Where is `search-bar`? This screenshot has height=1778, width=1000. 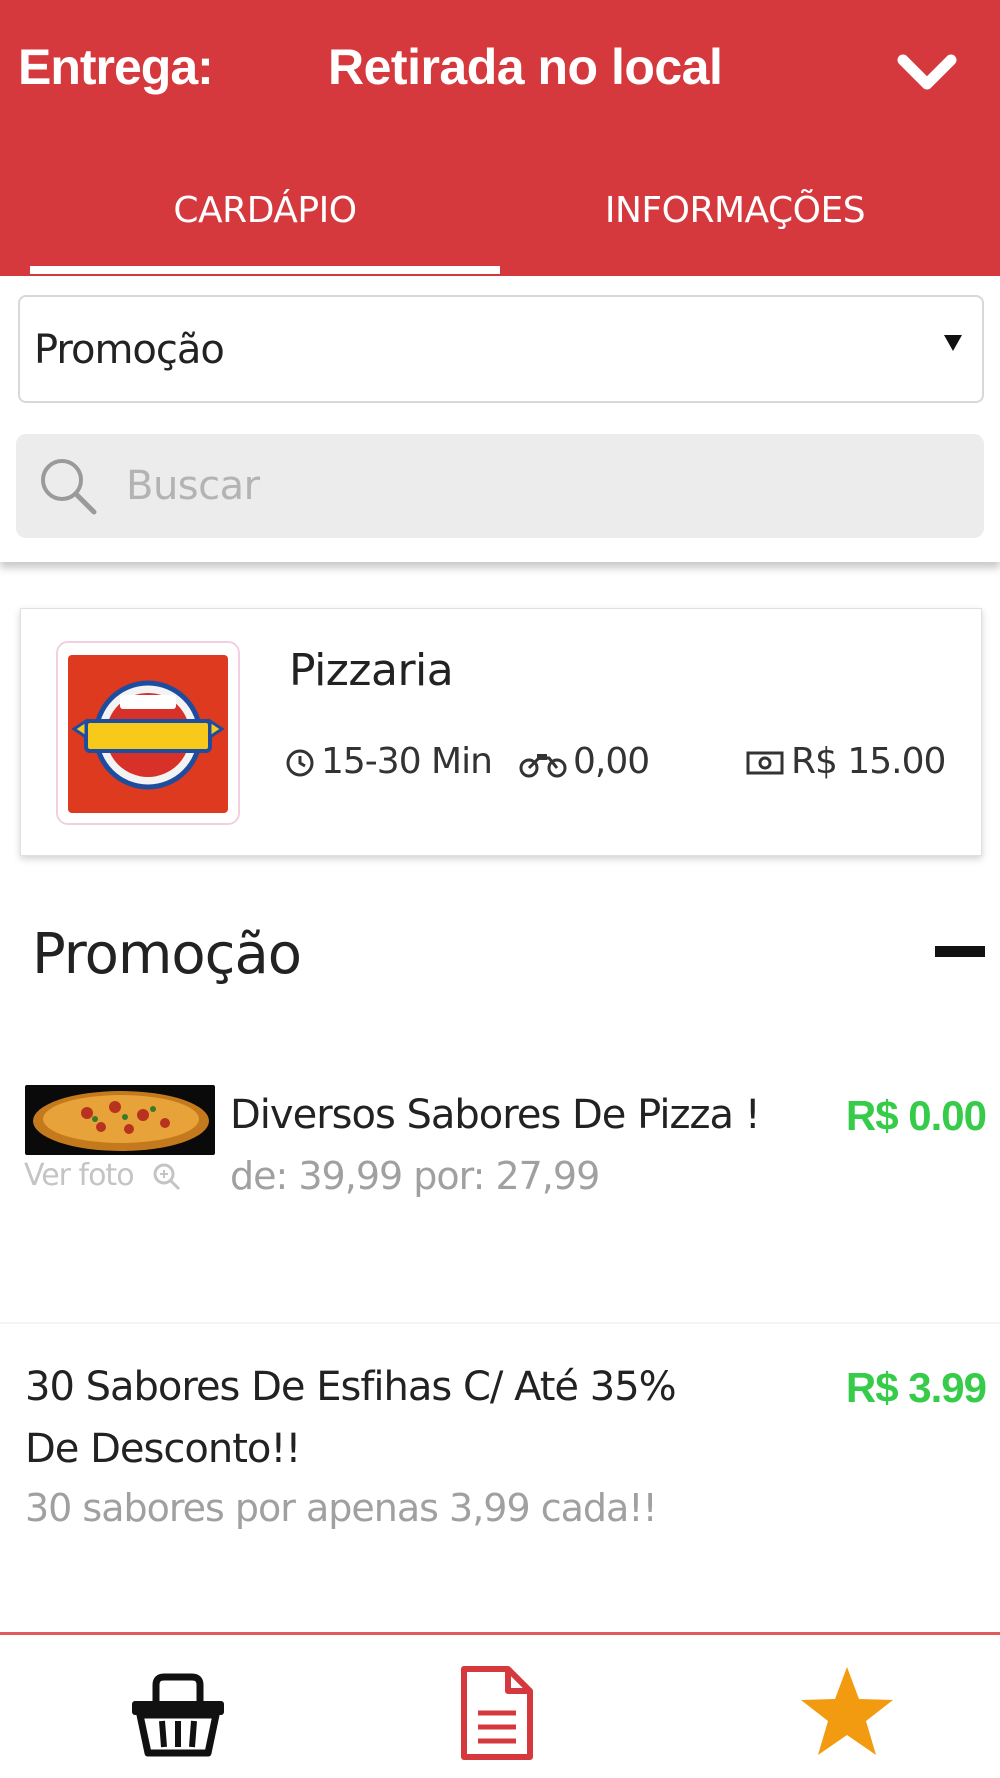
search-bar is located at coordinates (500, 486).